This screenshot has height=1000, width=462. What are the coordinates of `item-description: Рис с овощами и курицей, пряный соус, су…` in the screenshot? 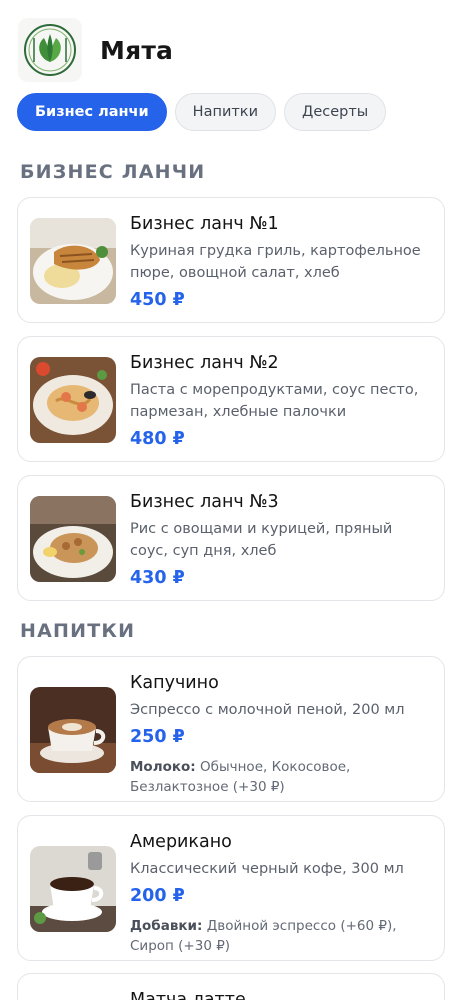 It's located at (261, 540).